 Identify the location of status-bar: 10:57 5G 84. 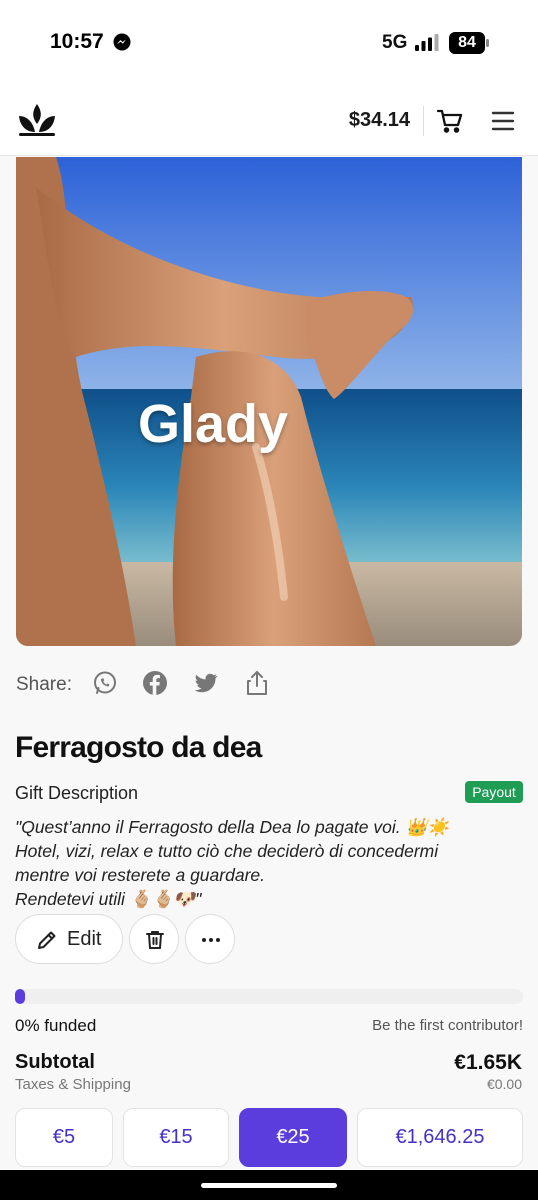
(269, 44).